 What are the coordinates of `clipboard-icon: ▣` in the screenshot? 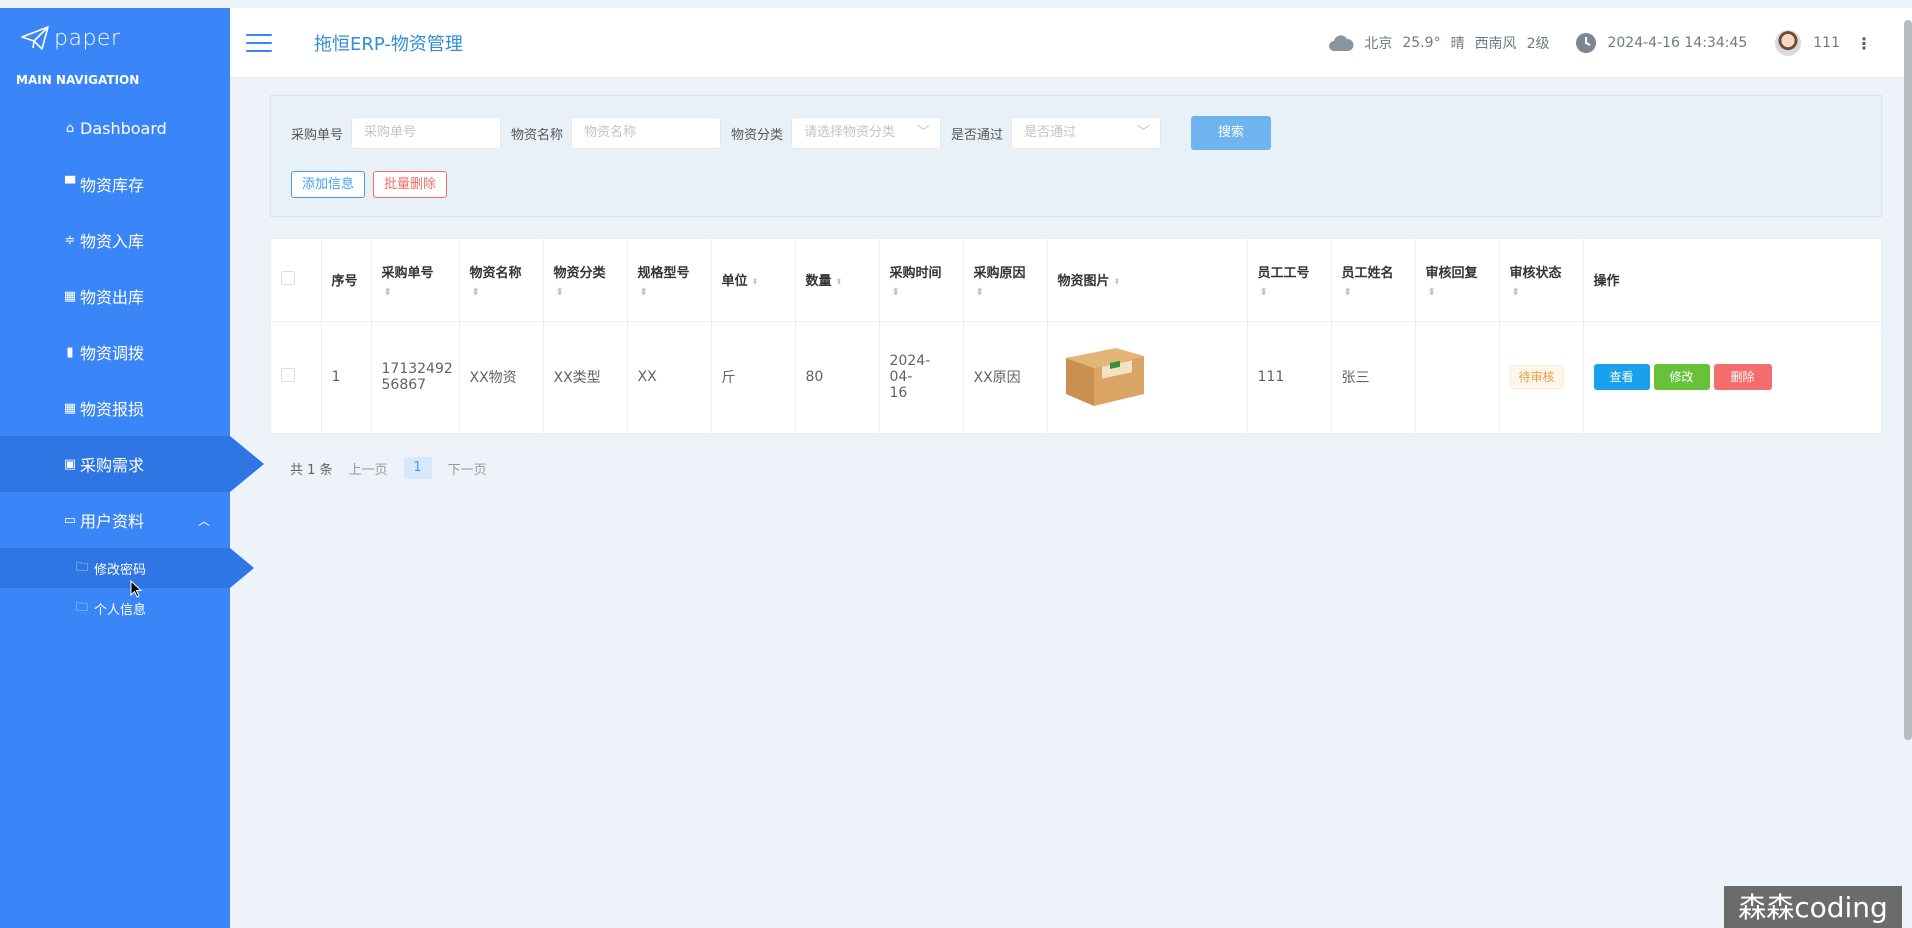 It's located at (70, 464).